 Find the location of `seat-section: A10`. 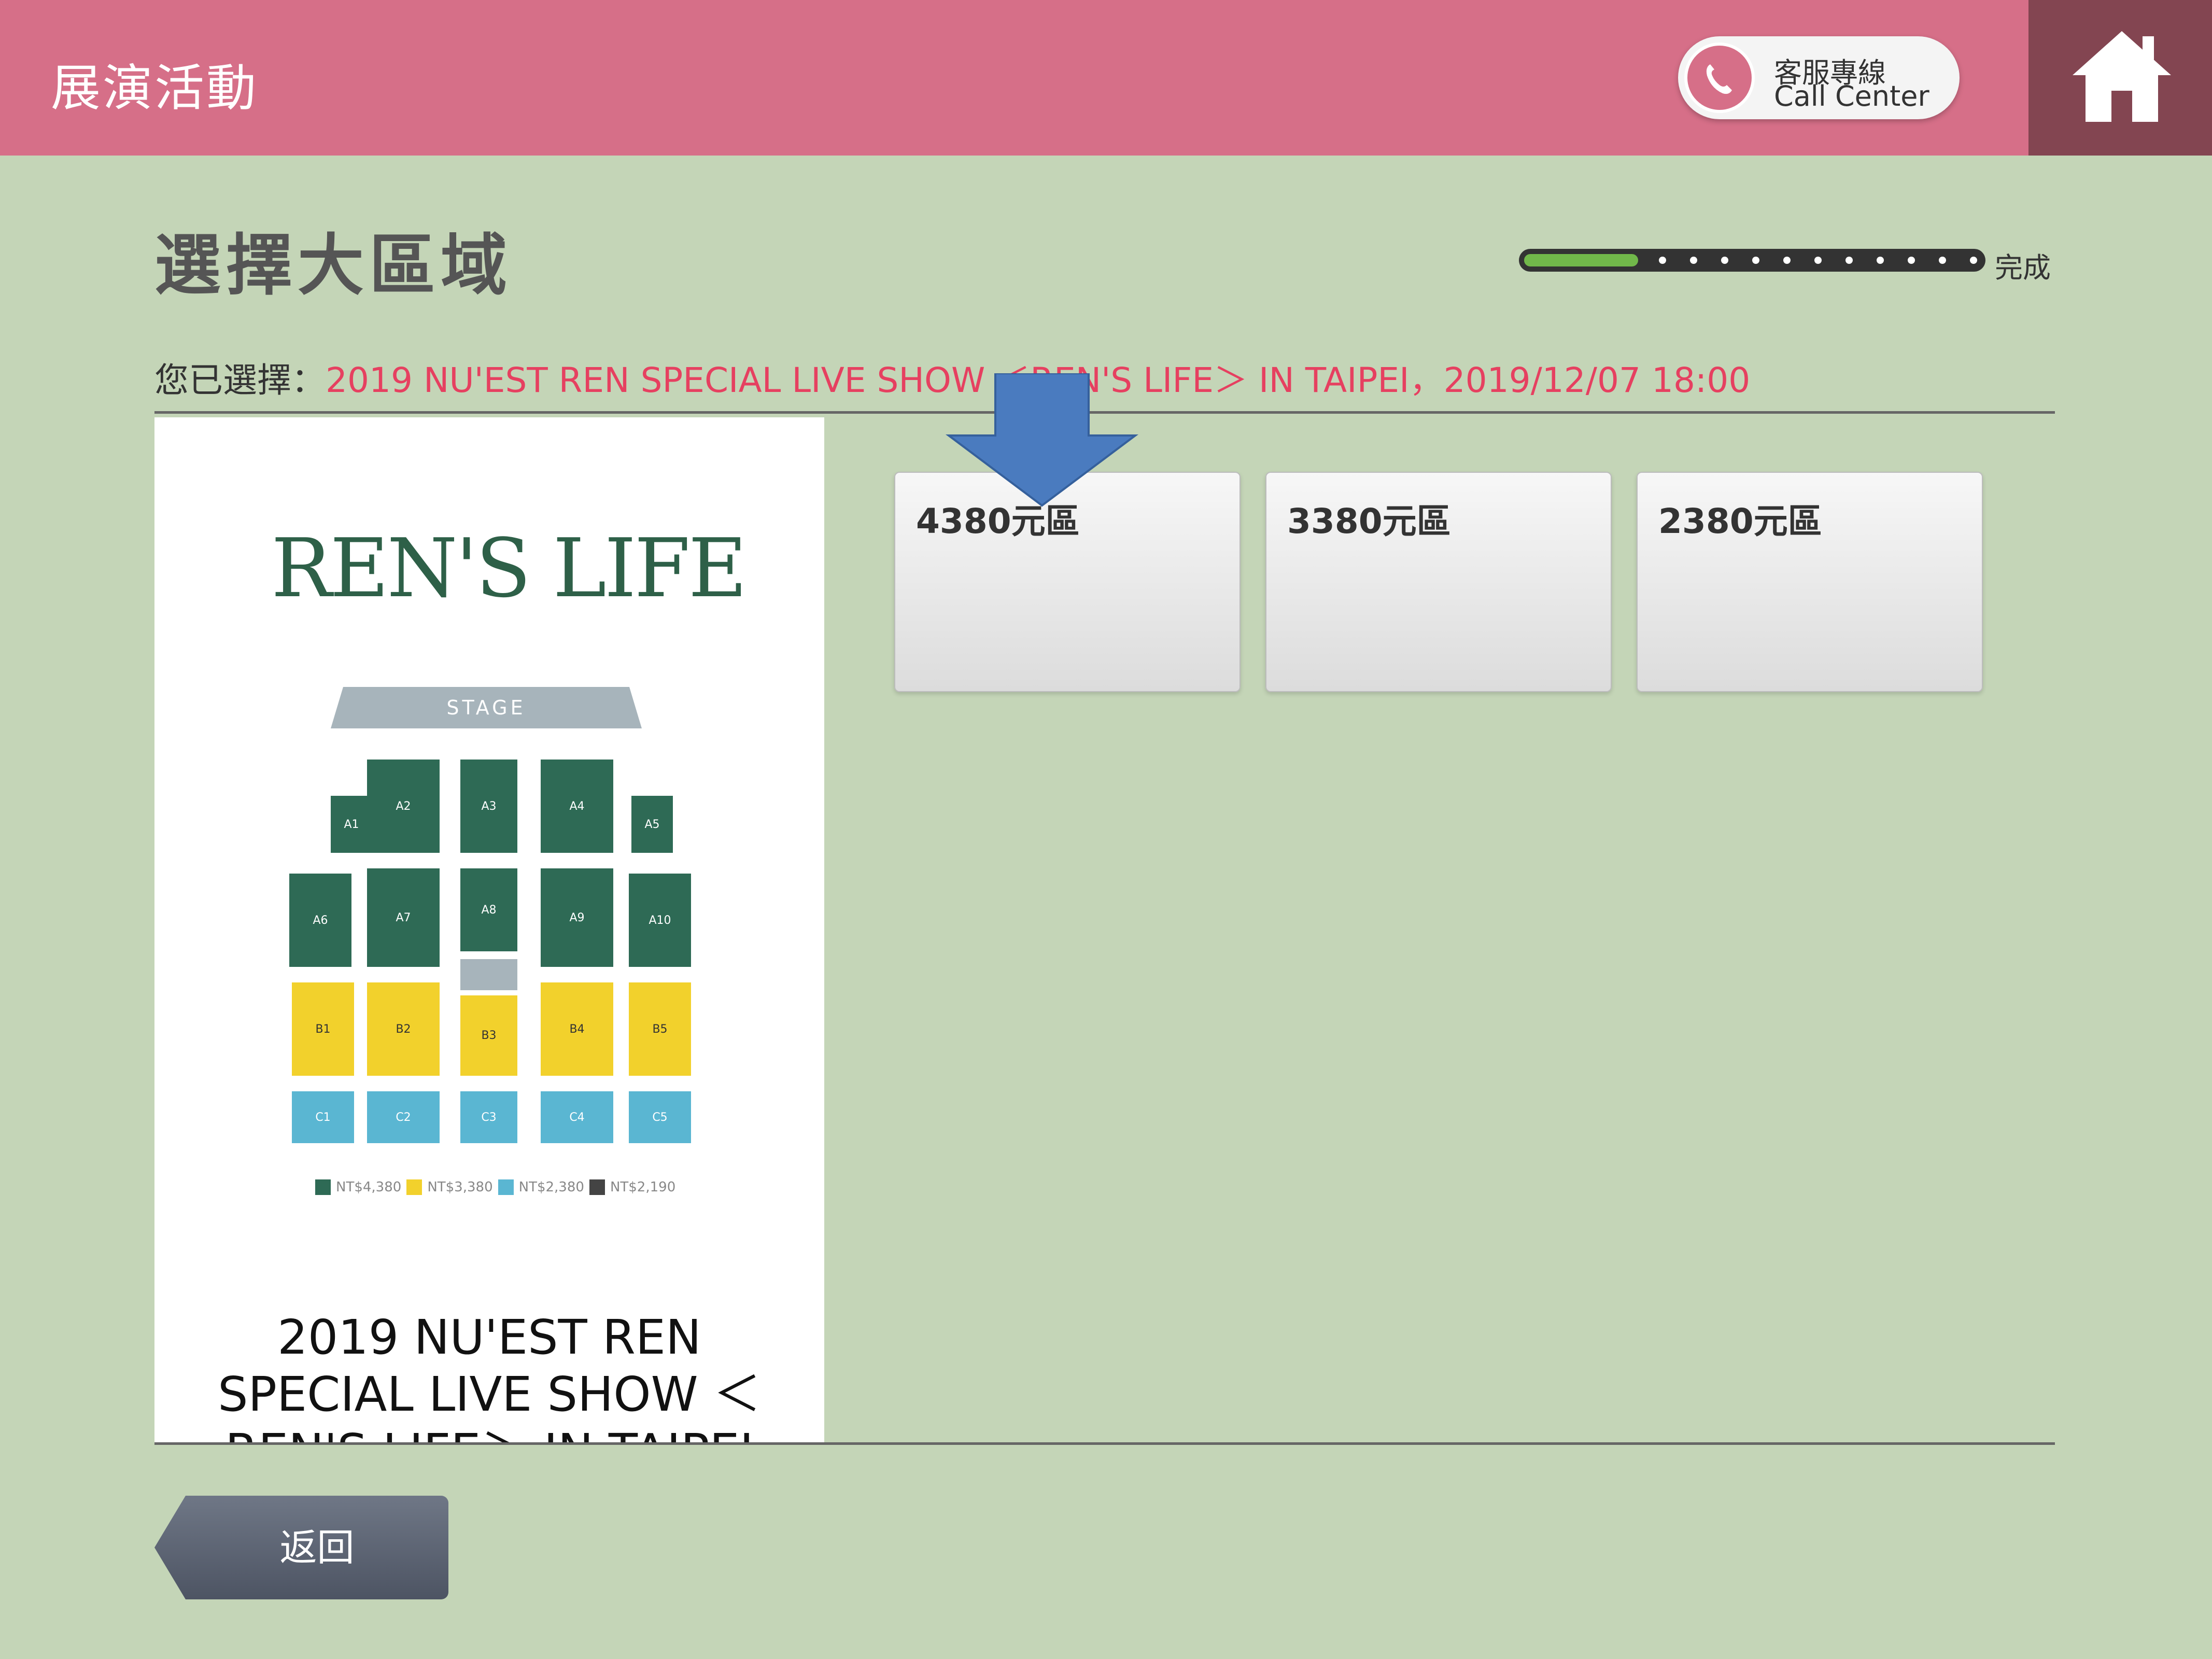

seat-section: A10 is located at coordinates (660, 920).